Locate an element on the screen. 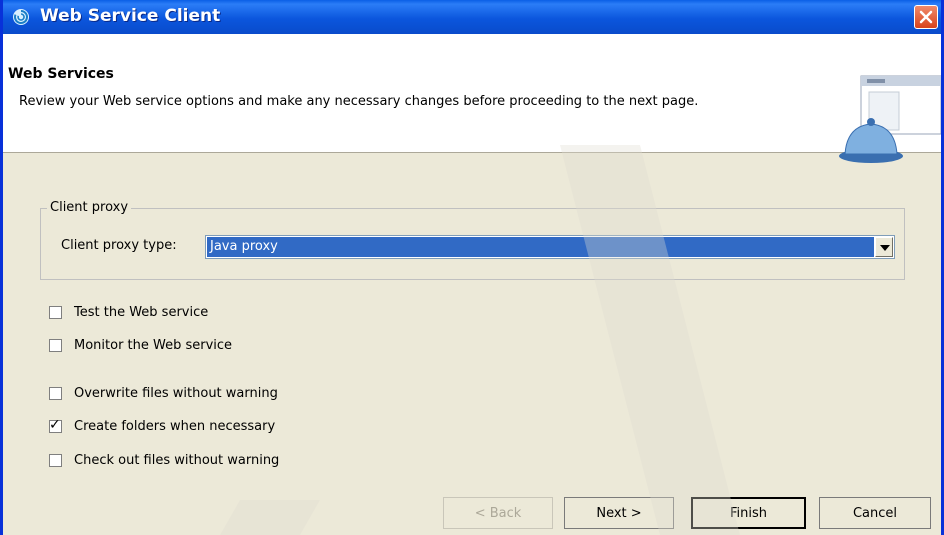 This screenshot has width=944, height=535. test-web-service-checkbox is located at coordinates (55, 312).